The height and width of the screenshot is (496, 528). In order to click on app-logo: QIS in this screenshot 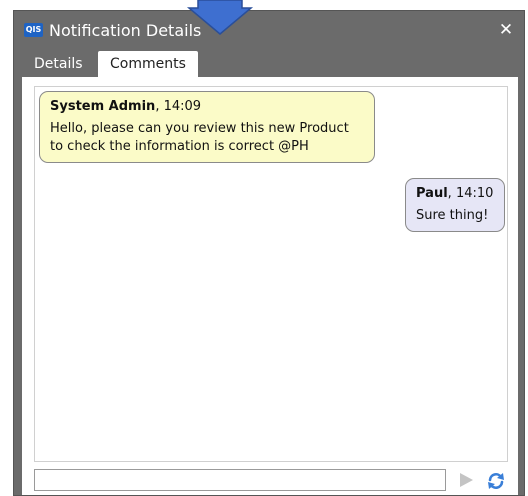, I will do `click(33, 30)`.